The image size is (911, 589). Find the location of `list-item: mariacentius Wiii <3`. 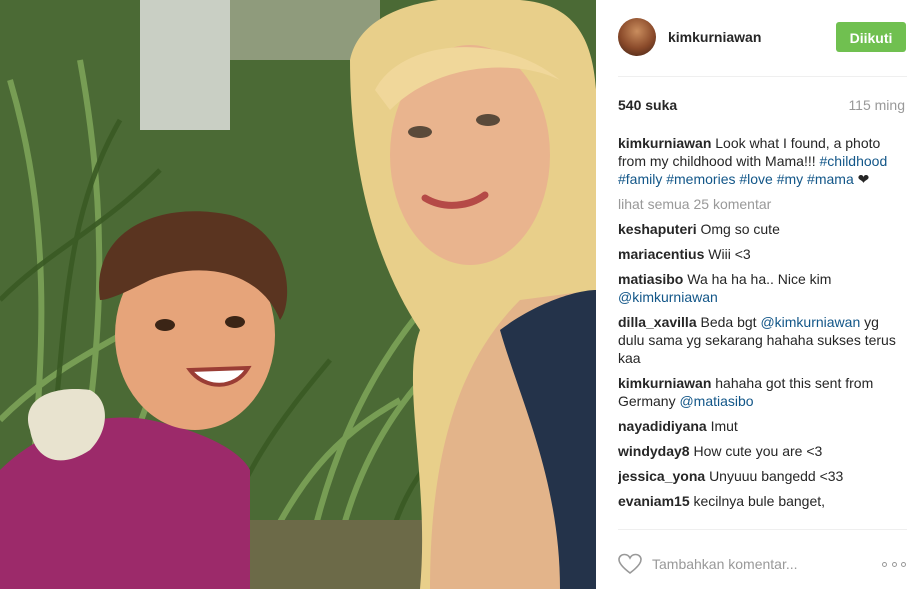

list-item: mariacentius Wiii <3 is located at coordinates (758, 254).